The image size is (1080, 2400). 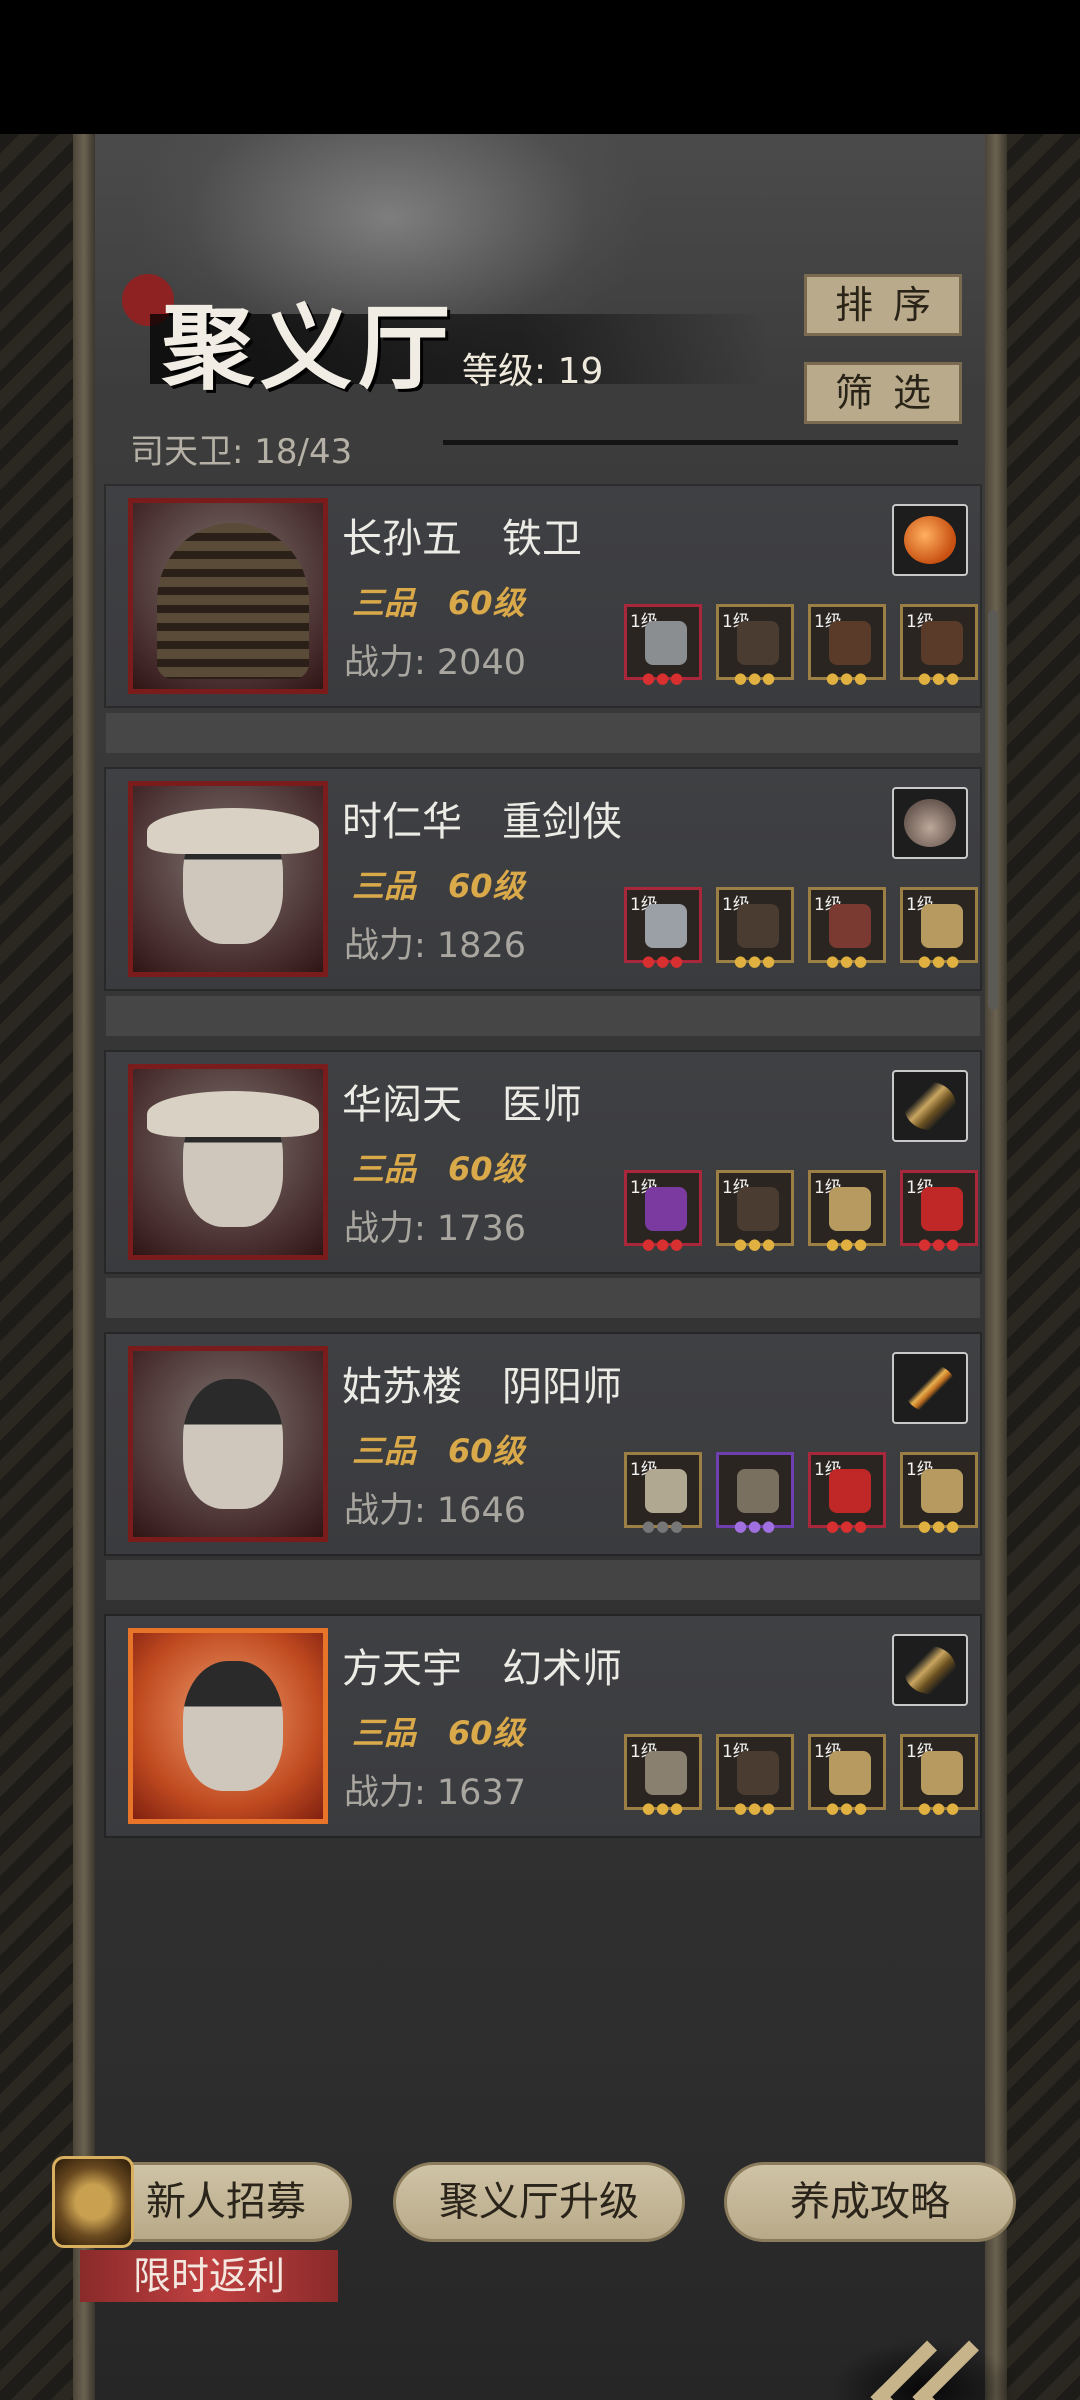 What do you see at coordinates (883, 305) in the screenshot?
I see `sort-button: 排序` at bounding box center [883, 305].